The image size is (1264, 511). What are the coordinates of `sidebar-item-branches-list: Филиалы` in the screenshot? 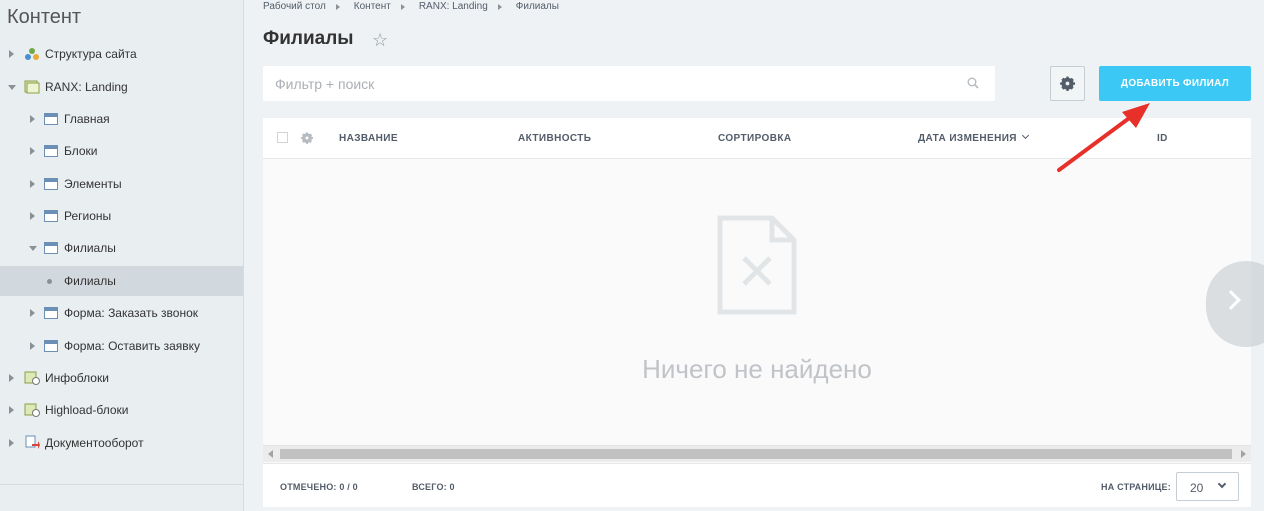 It's located at (121, 281).